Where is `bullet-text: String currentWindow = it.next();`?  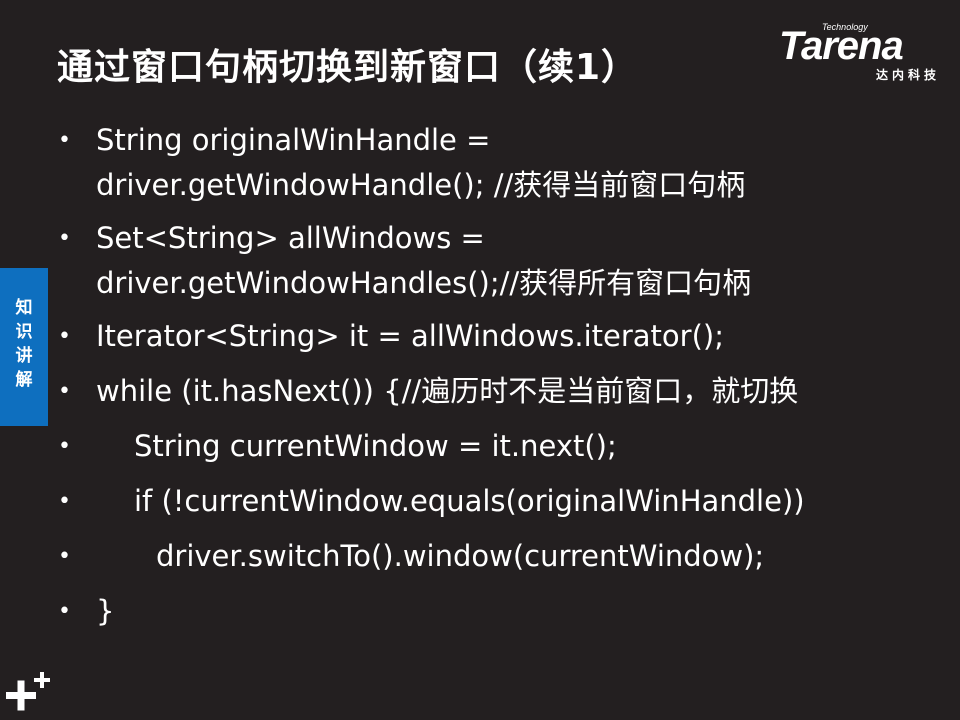
bullet-text: String currentWindow = it.next(); is located at coordinates (375, 446).